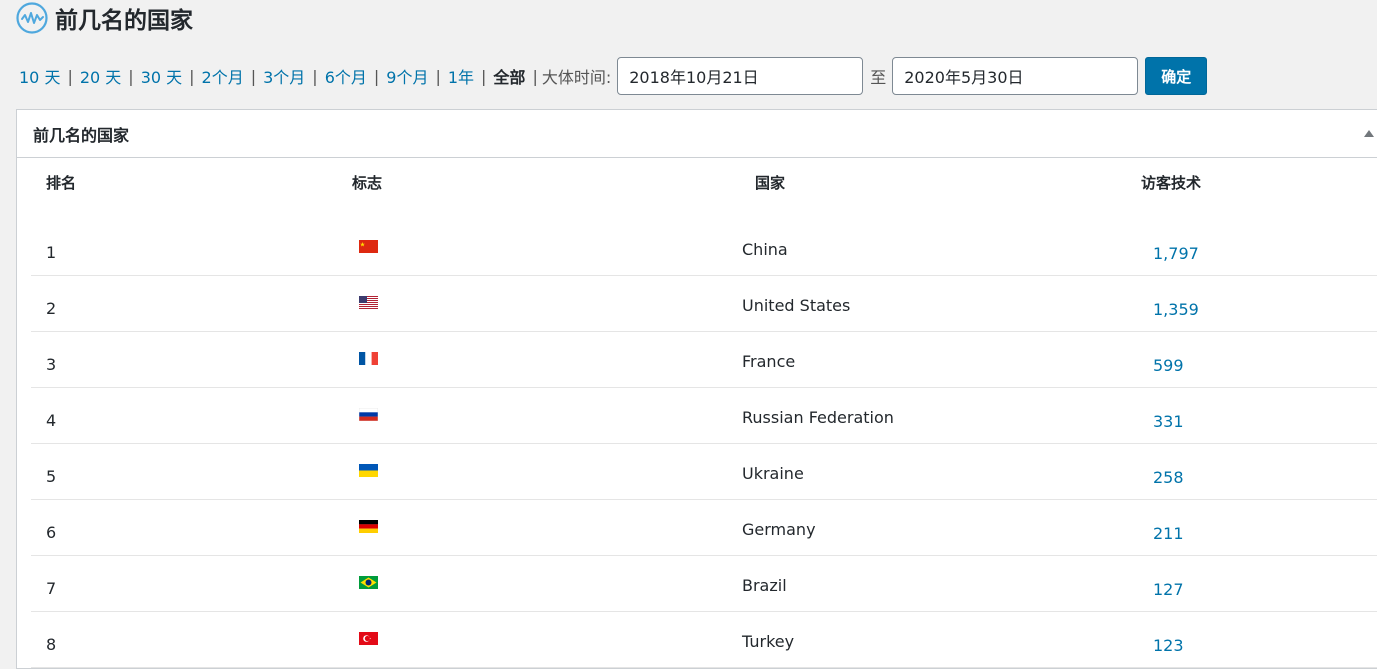 The height and width of the screenshot is (669, 1377). Describe the element at coordinates (51, 308) in the screenshot. I see `rank-cell: 2` at that location.